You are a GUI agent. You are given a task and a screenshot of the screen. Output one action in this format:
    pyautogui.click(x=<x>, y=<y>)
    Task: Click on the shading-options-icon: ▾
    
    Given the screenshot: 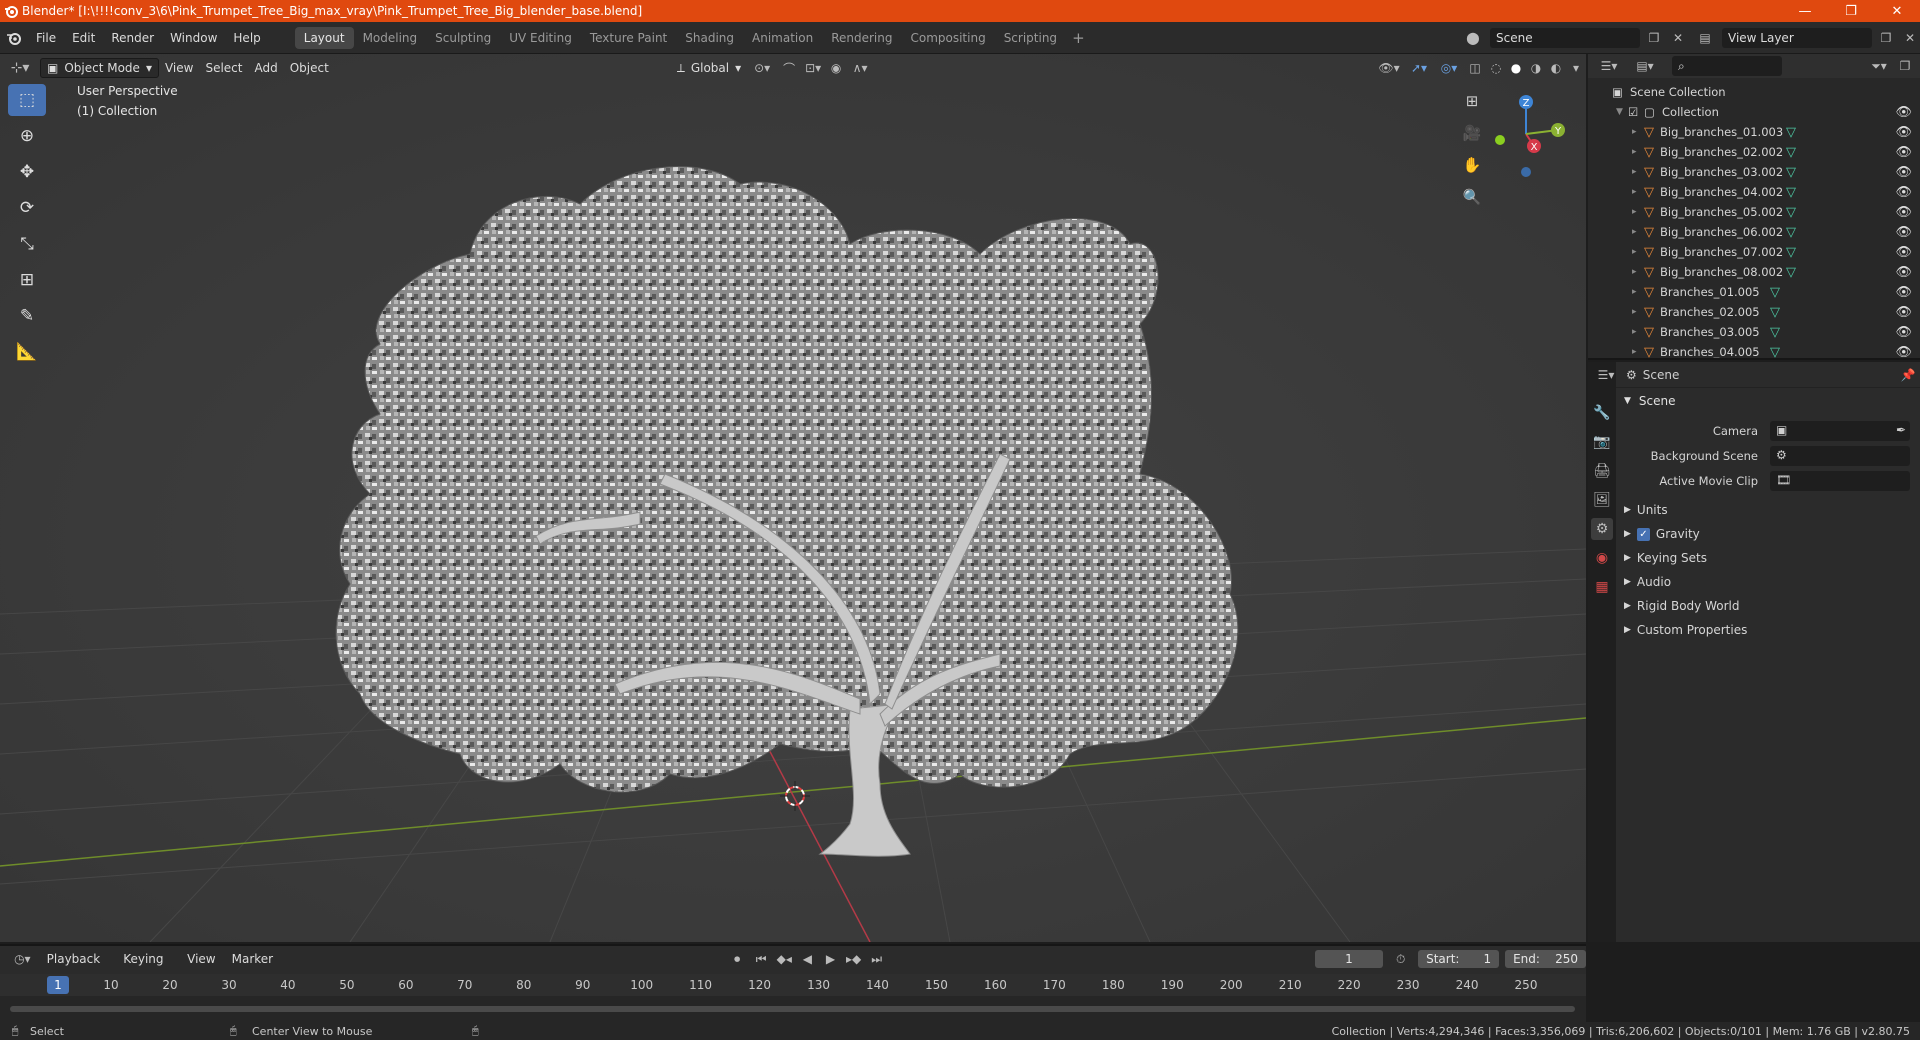 What is the action you would take?
    pyautogui.click(x=1576, y=68)
    